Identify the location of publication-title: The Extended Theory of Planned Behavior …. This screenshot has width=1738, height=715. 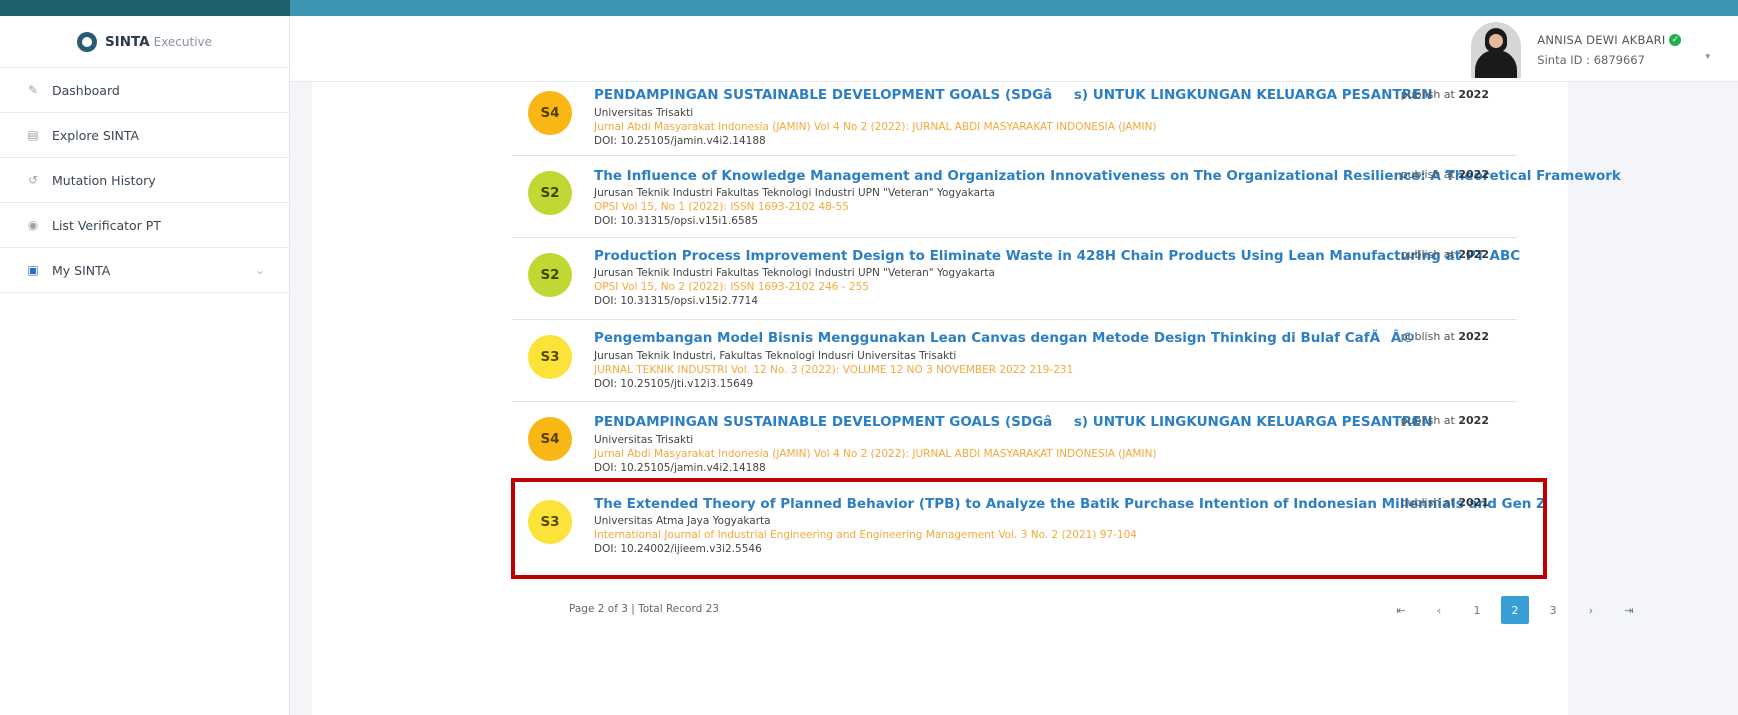
(1070, 504).